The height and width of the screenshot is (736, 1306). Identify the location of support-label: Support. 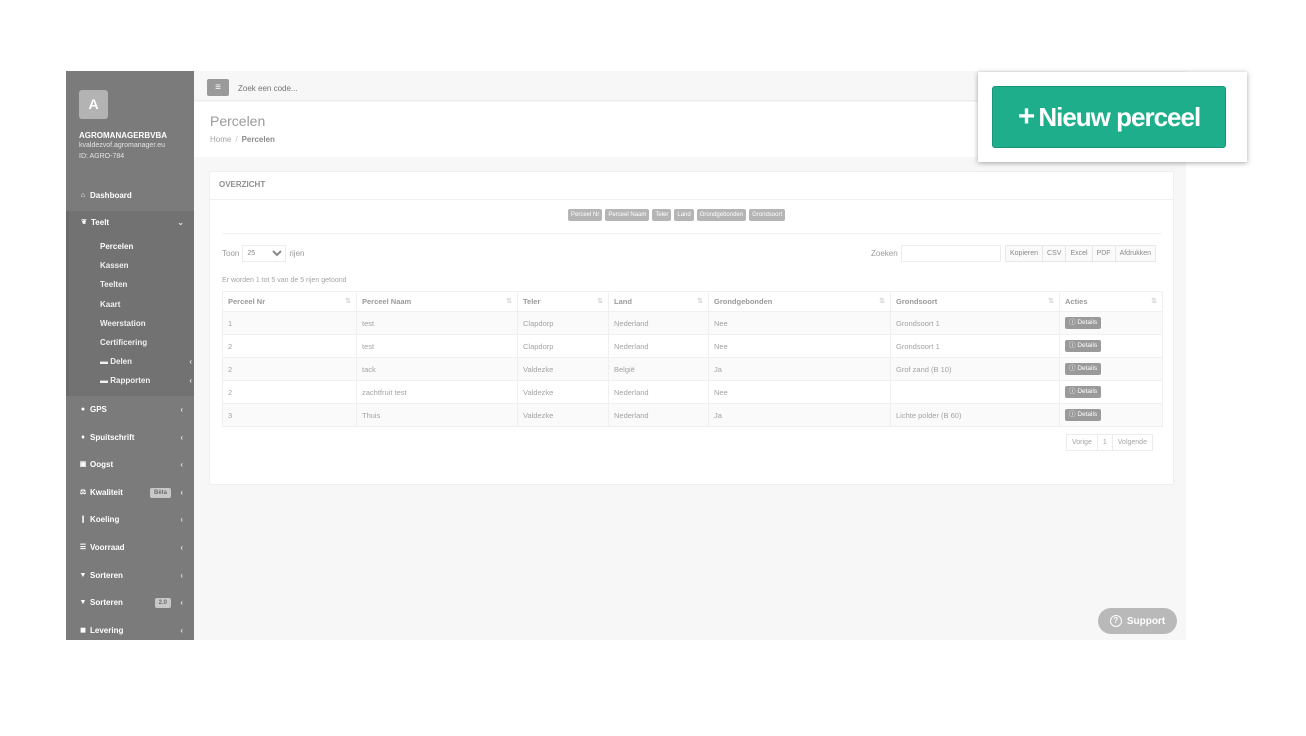
(1146, 621).